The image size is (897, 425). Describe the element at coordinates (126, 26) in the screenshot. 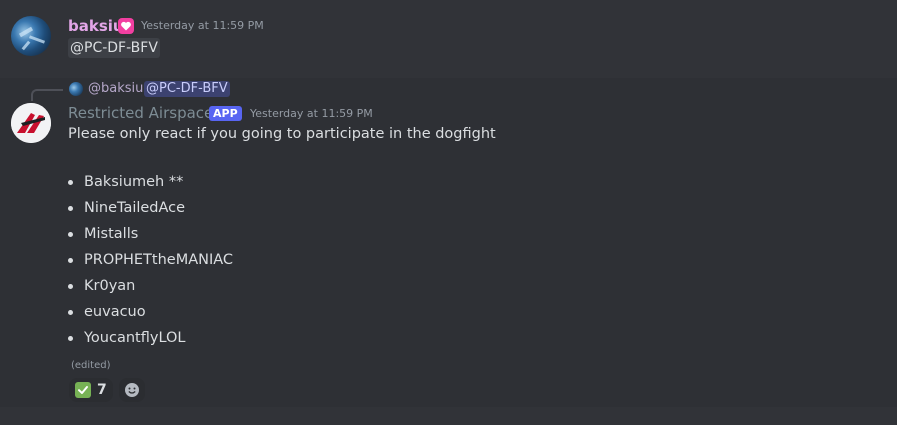

I see `heart-badge-icon` at that location.